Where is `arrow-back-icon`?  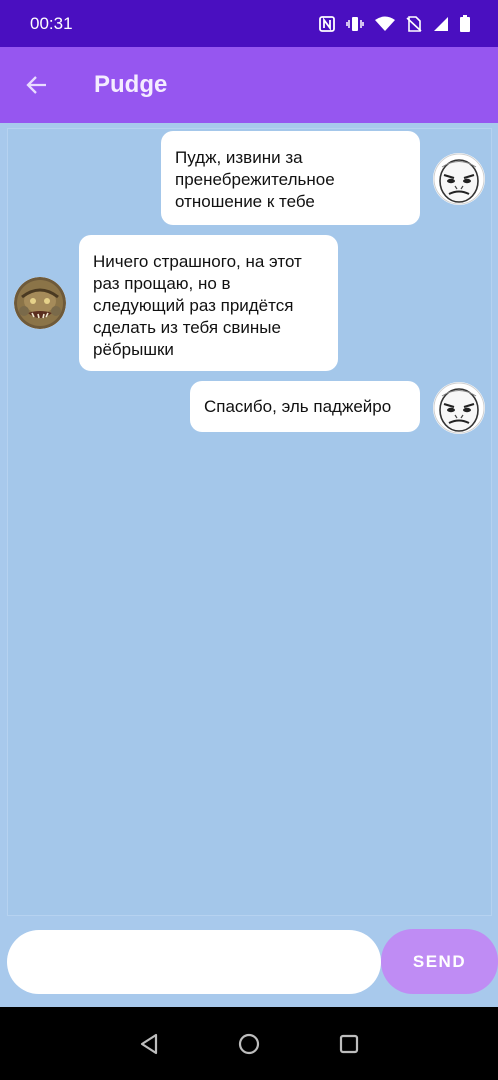 arrow-back-icon is located at coordinates (36, 85).